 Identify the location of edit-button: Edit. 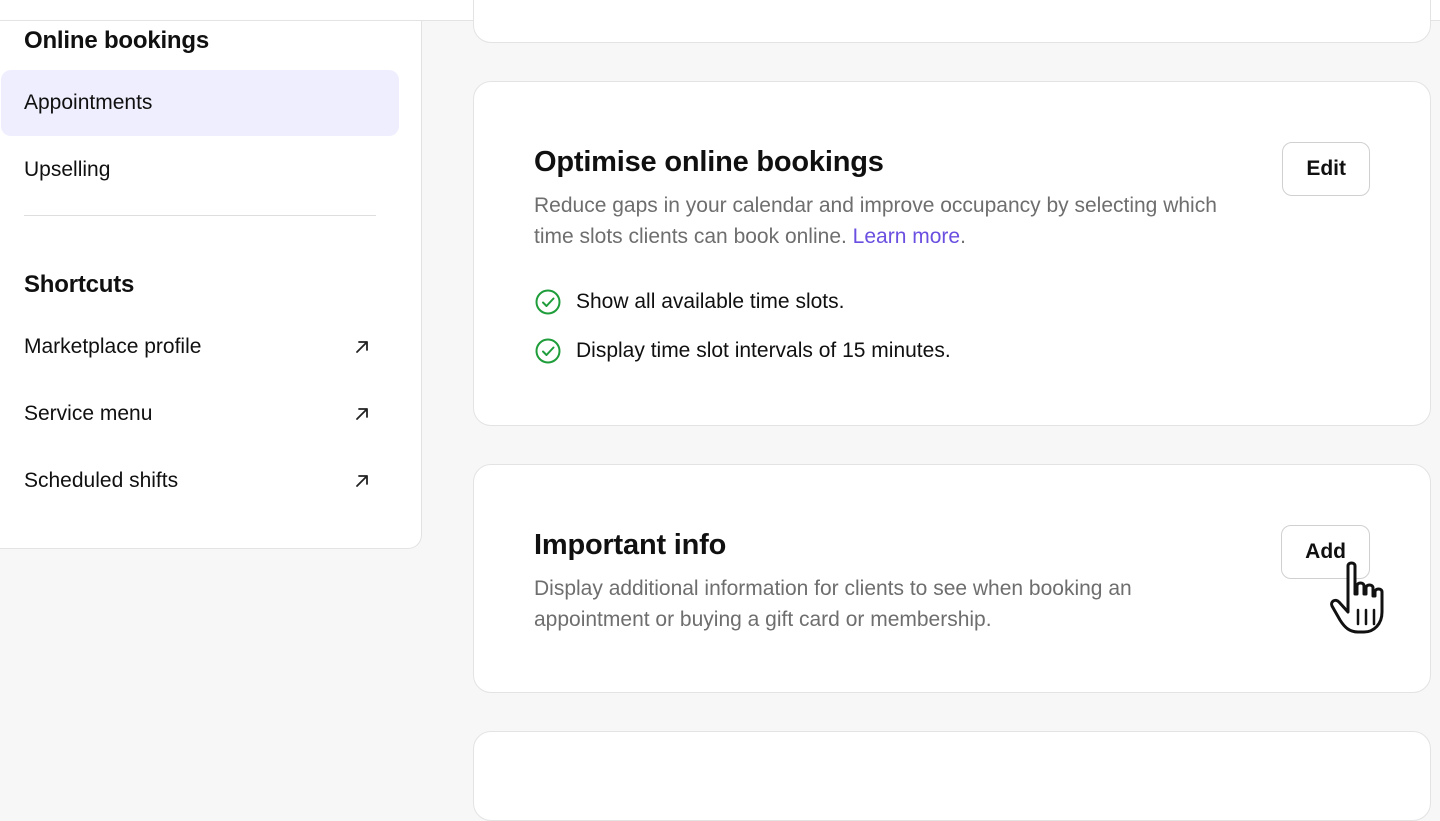
(1326, 169).